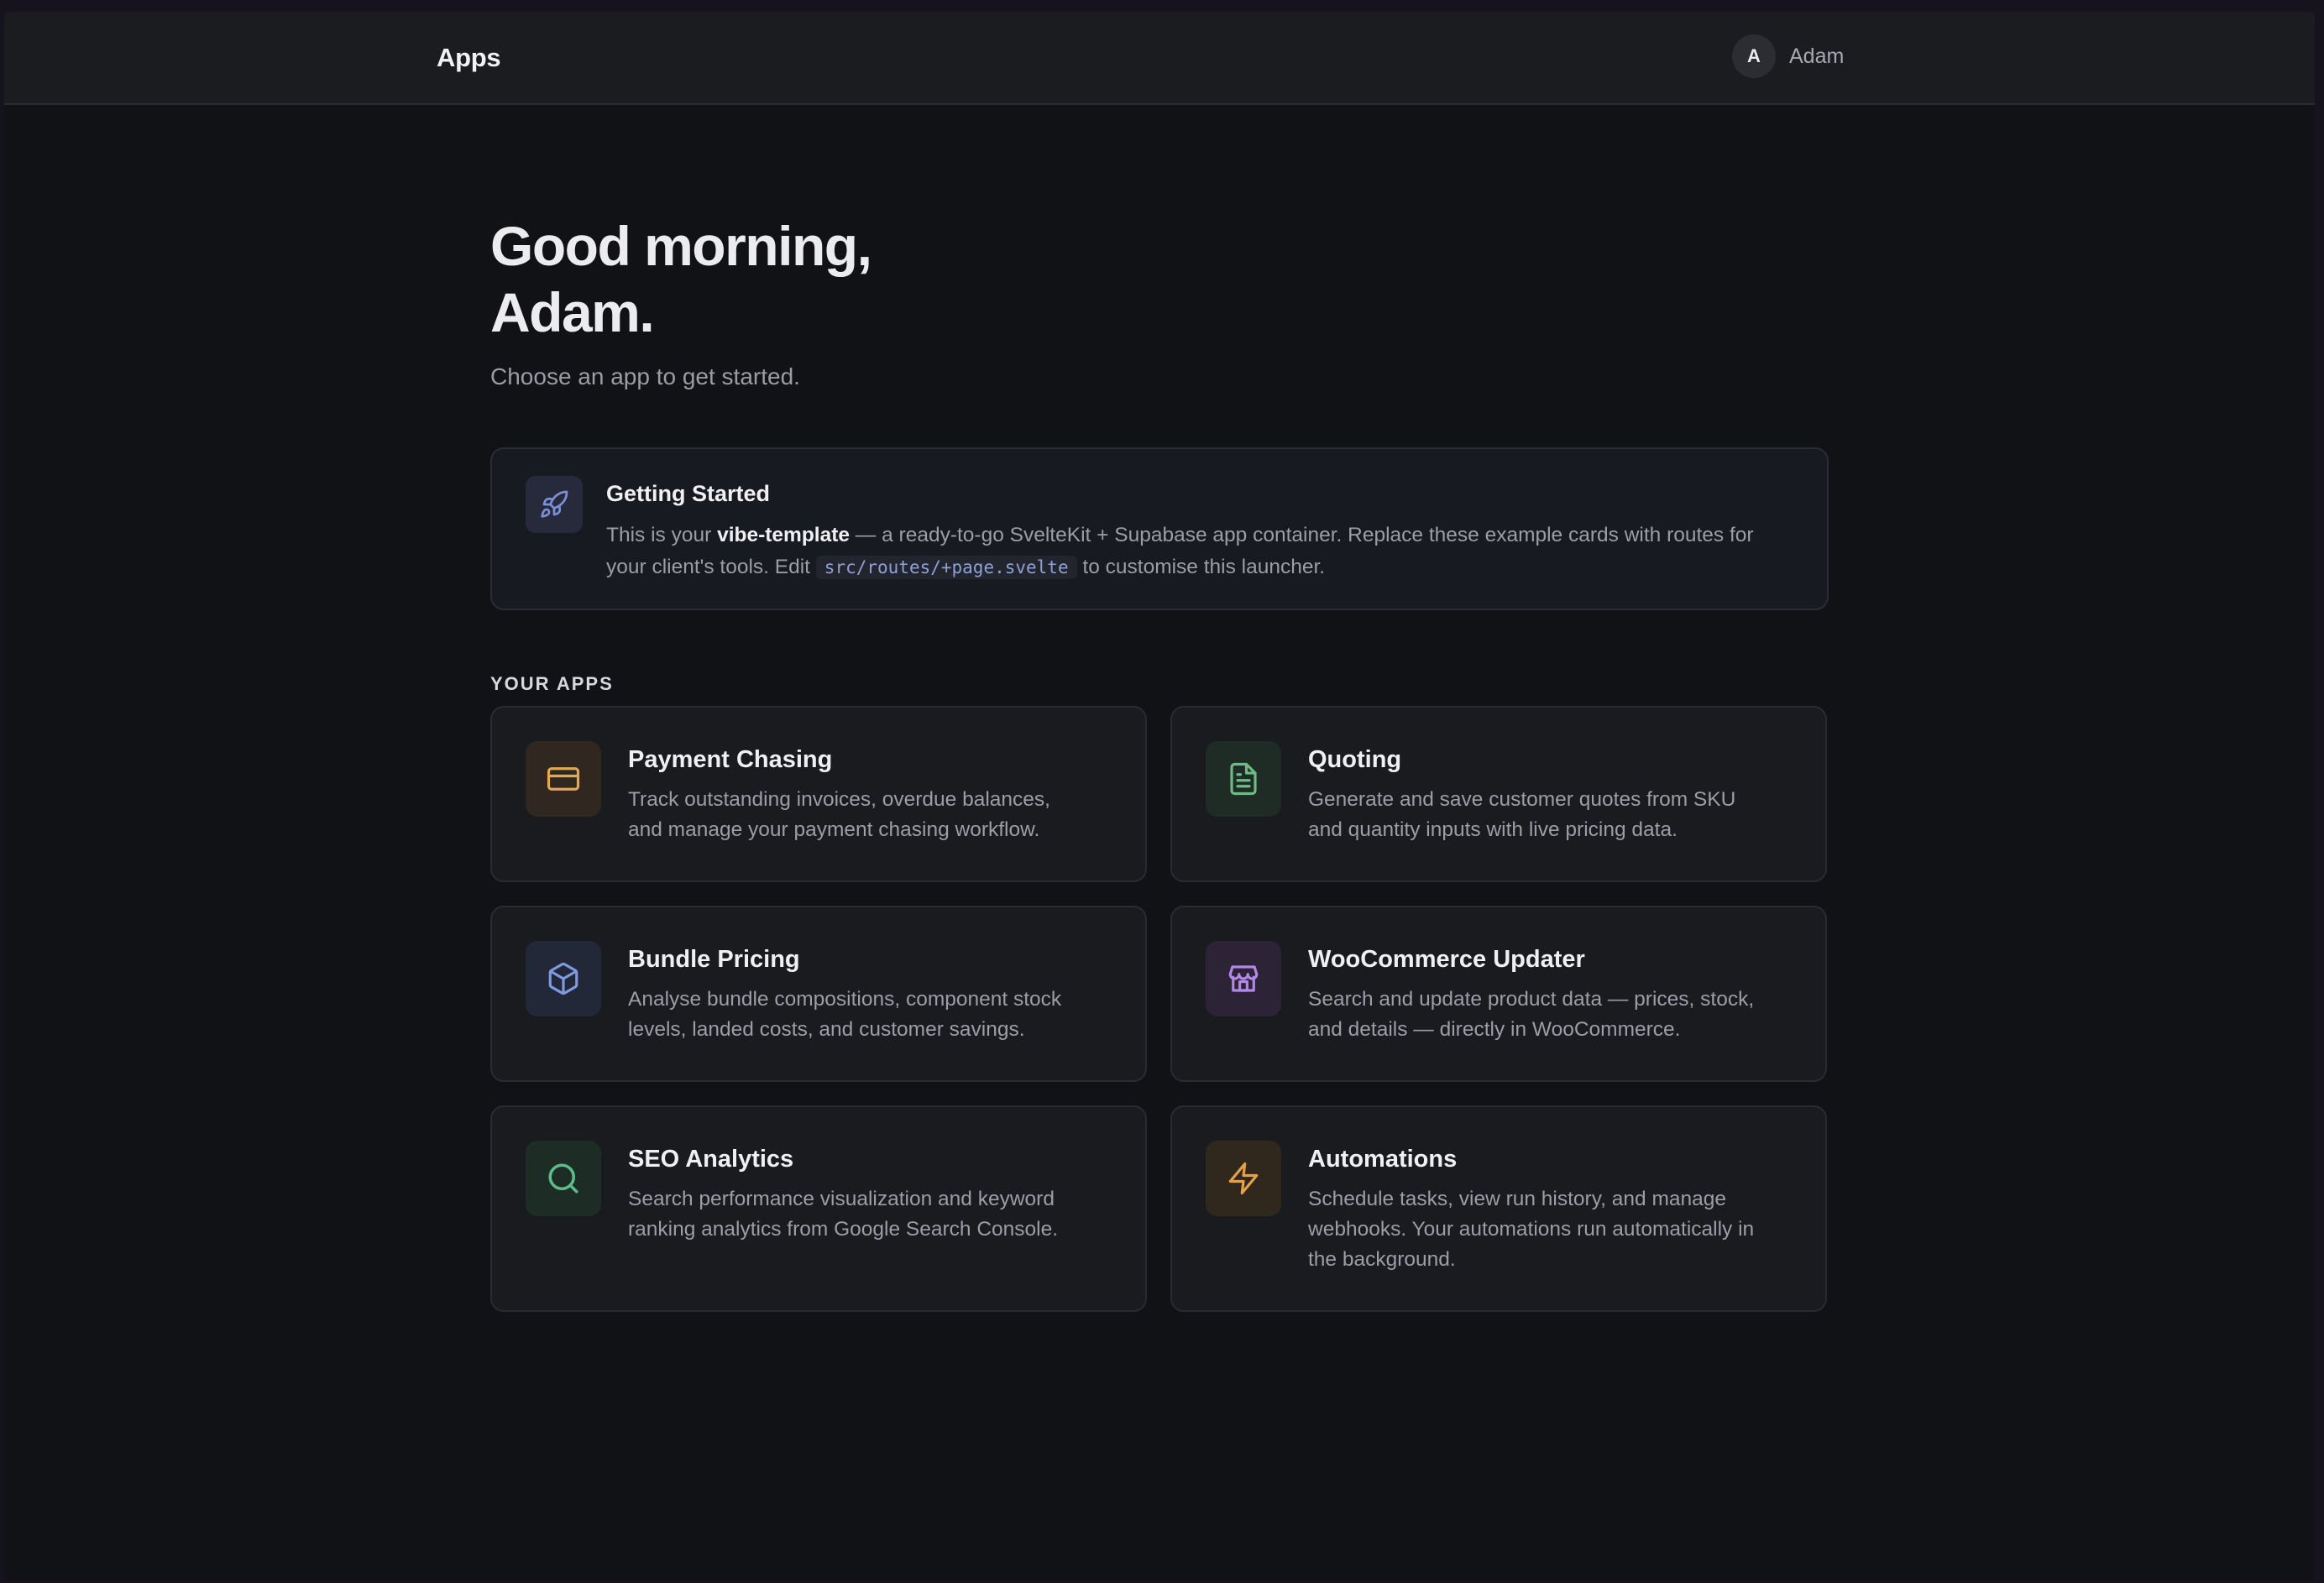 This screenshot has height=1583, width=2324. I want to click on file-path-code: src/routes/+page.svelte, so click(946, 567).